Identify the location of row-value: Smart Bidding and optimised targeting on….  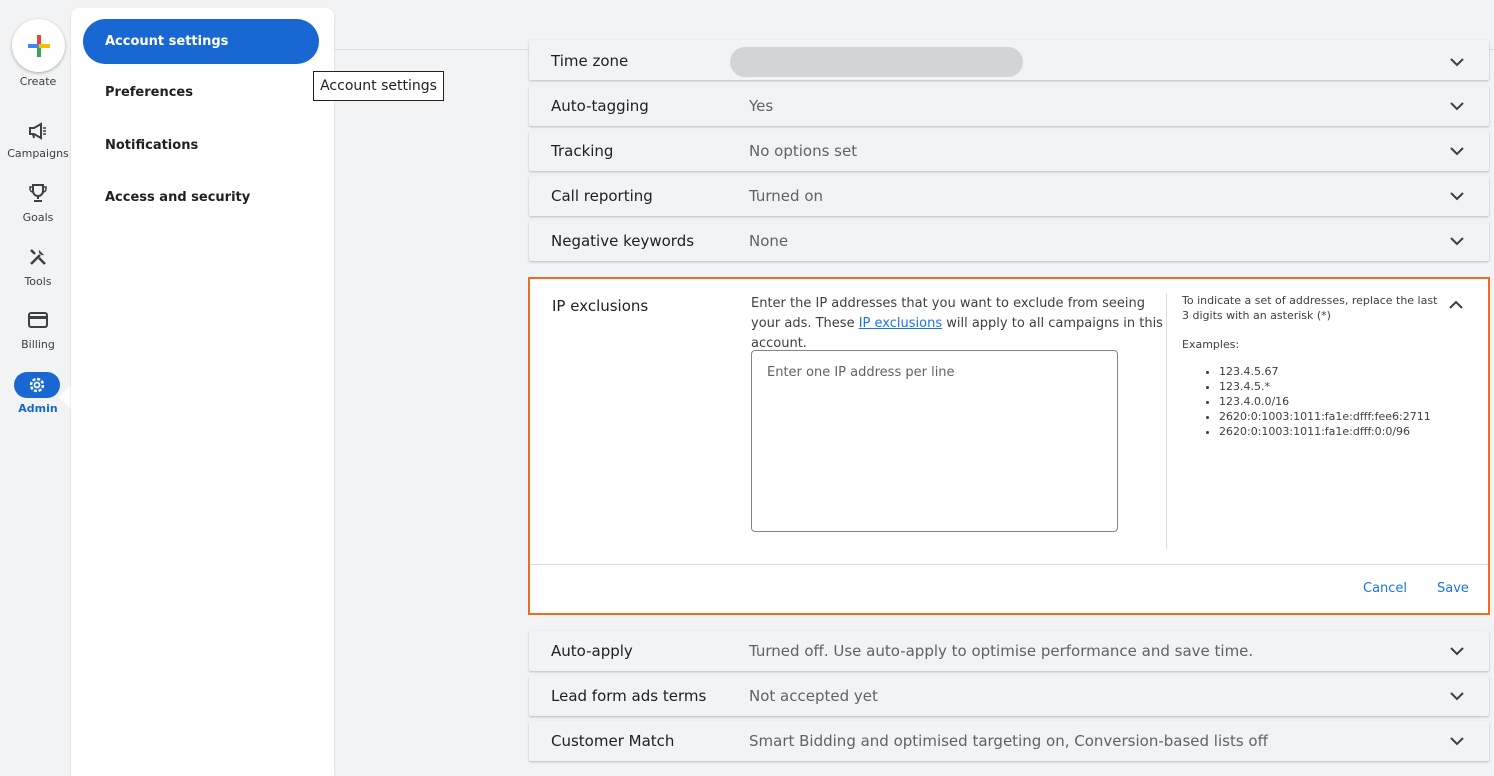
(1008, 741).